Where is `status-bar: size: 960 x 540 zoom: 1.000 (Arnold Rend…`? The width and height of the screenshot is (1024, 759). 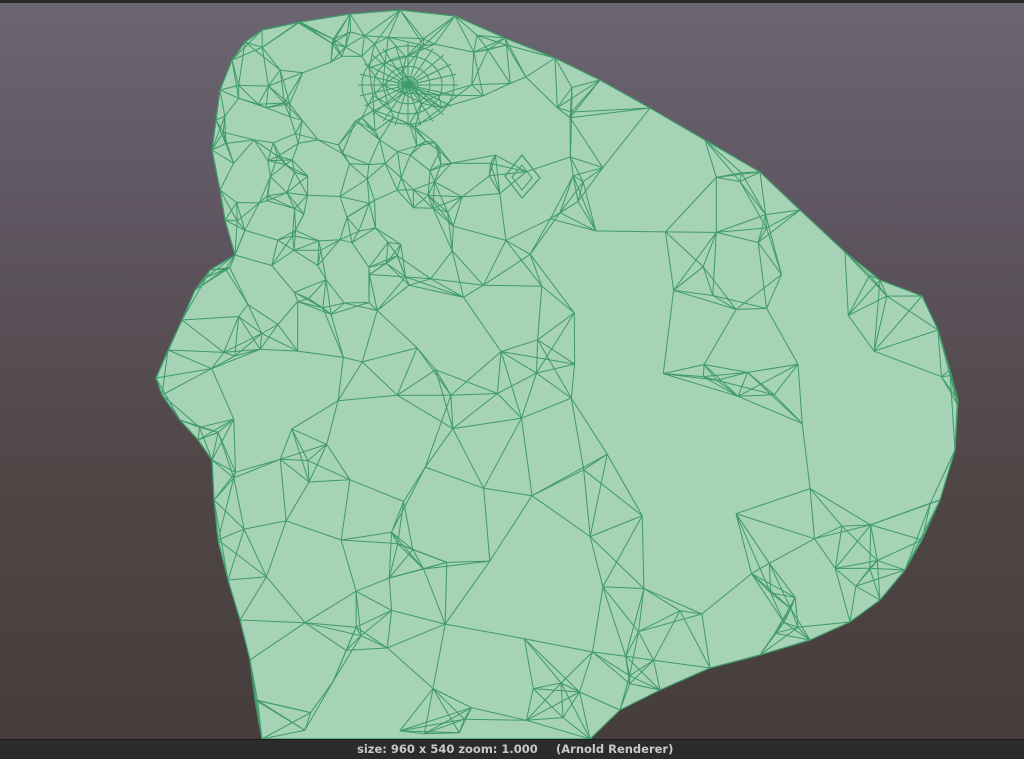
status-bar: size: 960 x 540 zoom: 1.000 (Arnold Rend… is located at coordinates (512, 749).